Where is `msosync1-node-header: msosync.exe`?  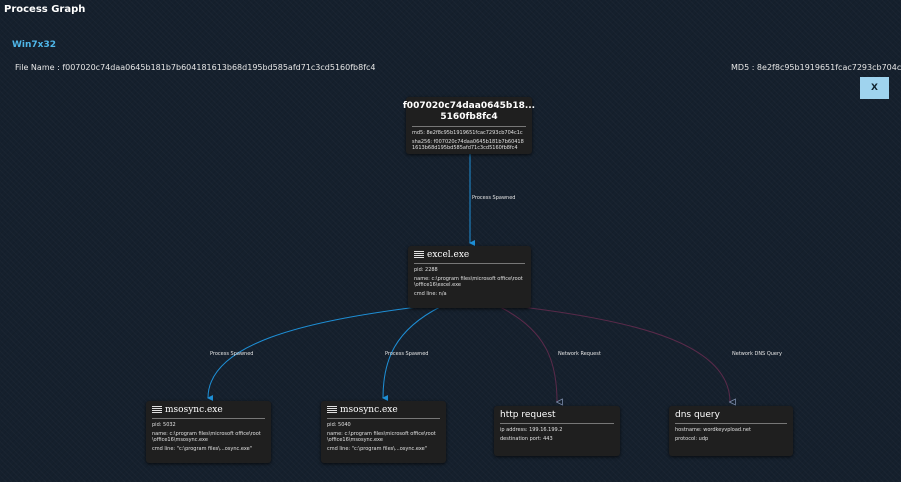
msosync1-node-header: msosync.exe is located at coordinates (208, 412).